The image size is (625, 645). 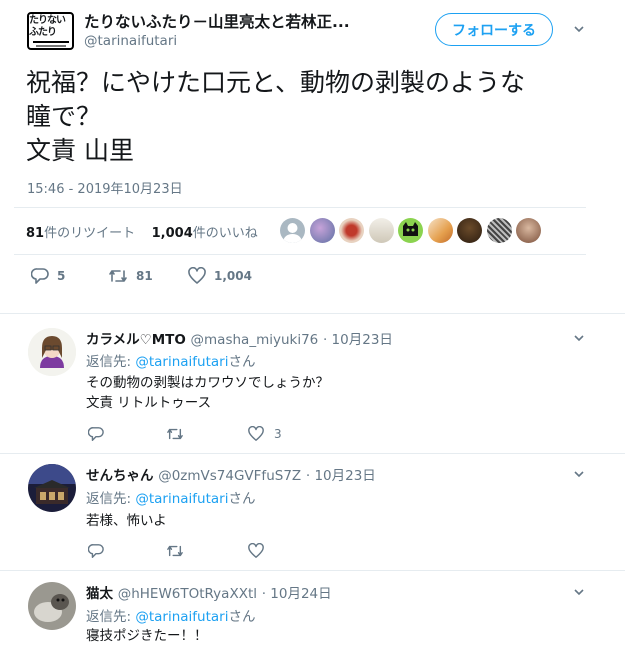 What do you see at coordinates (187, 594) in the screenshot?
I see `reply-handle: @hHEW6TOtRyaXXtl` at bounding box center [187, 594].